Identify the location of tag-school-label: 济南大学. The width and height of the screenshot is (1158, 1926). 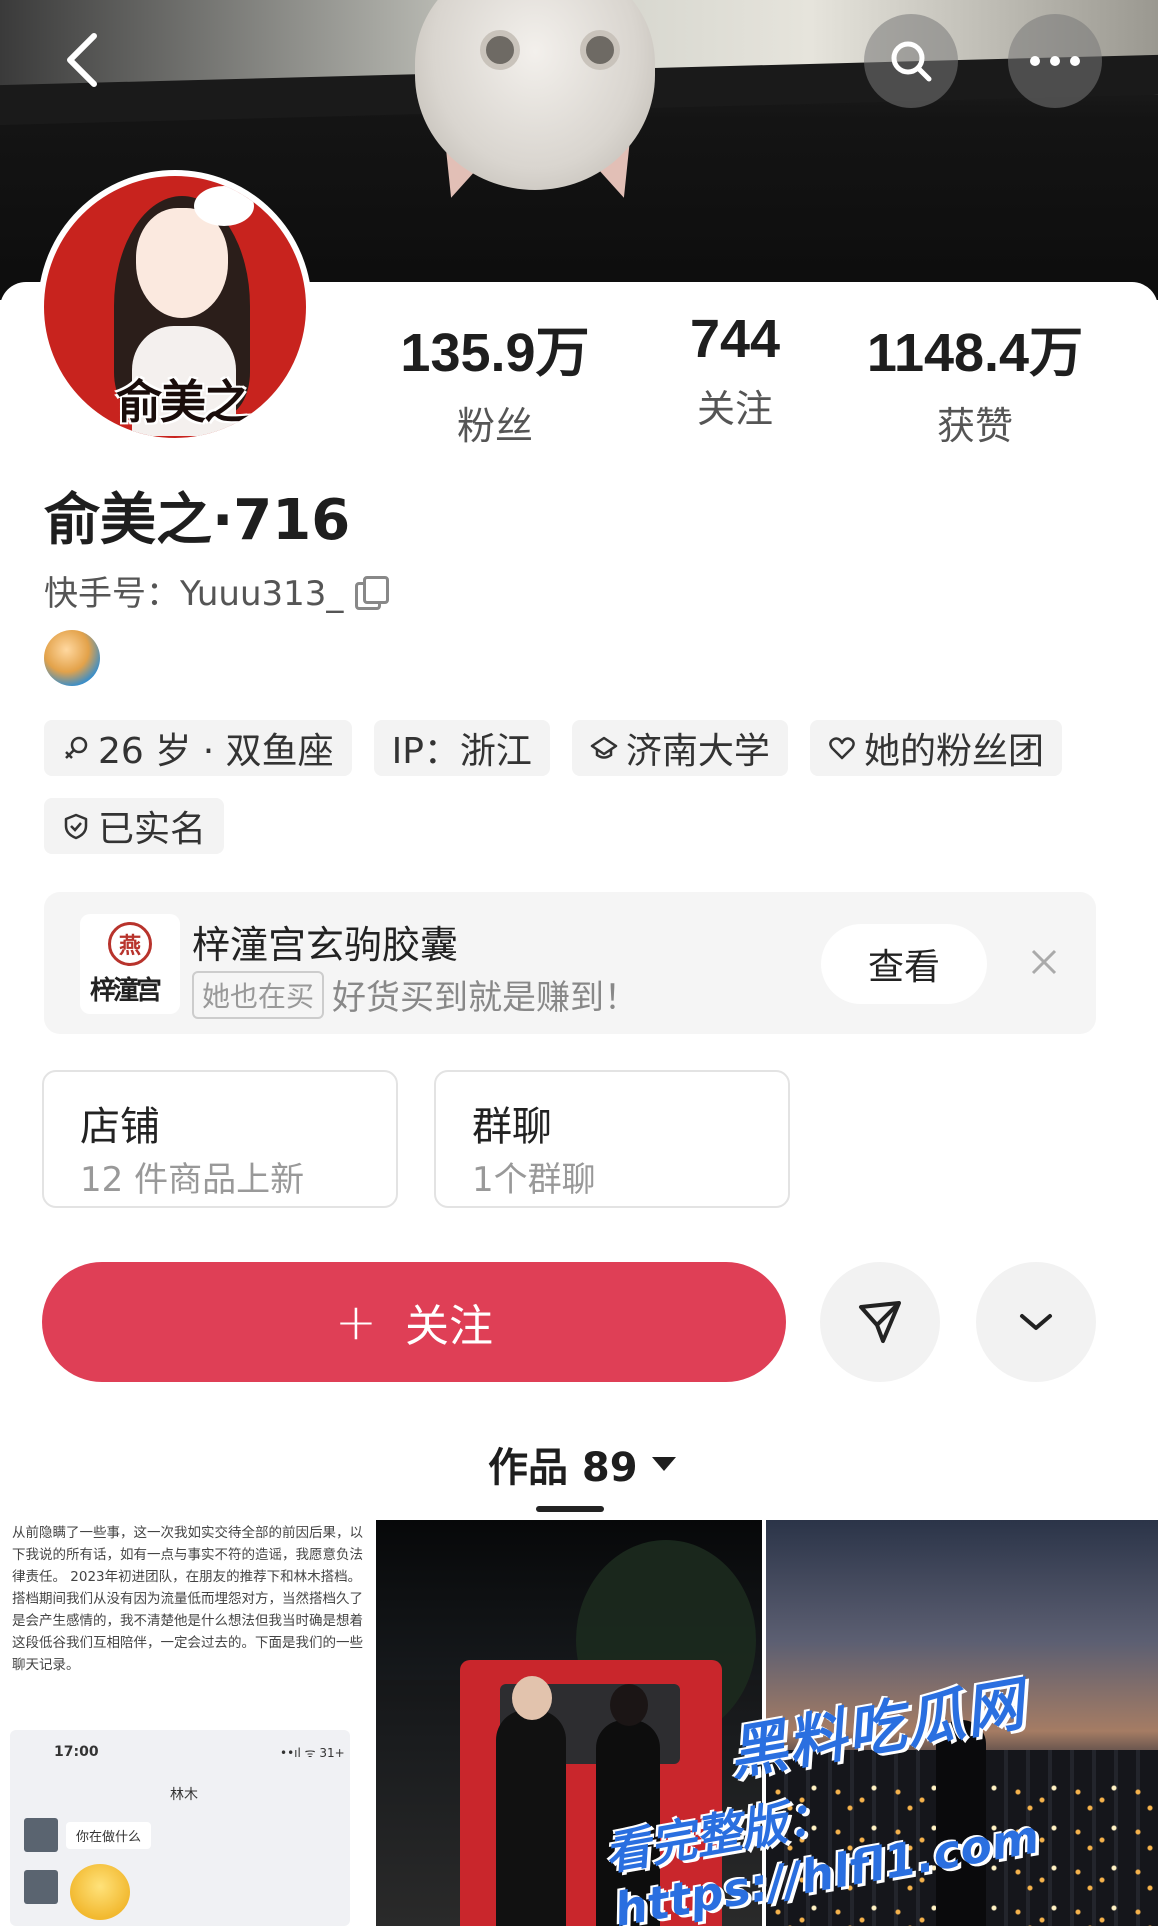
(697, 751).